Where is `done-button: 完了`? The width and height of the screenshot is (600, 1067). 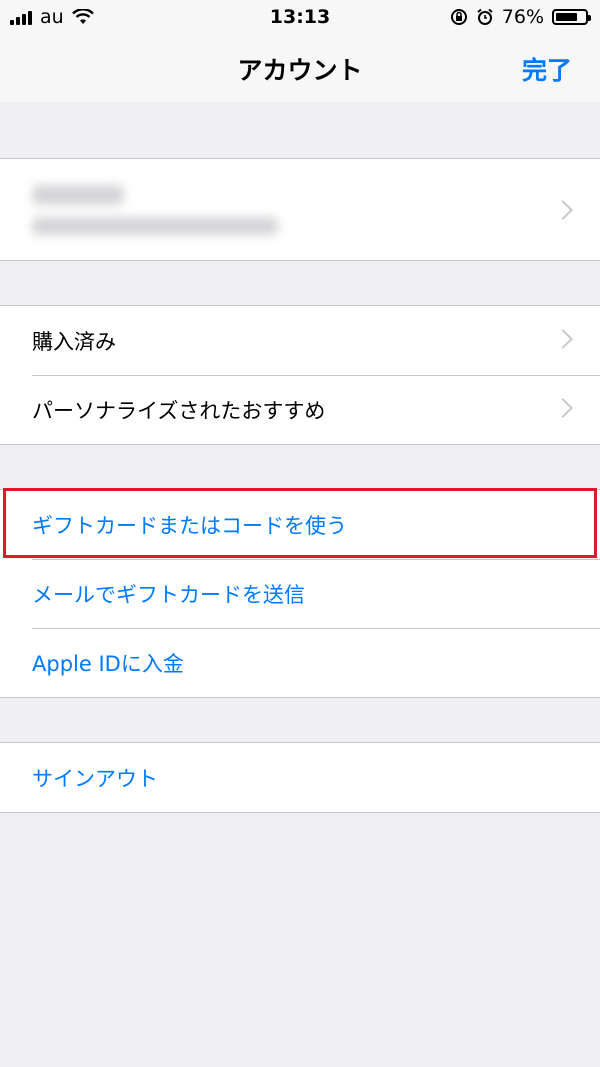
done-button: 完了 is located at coordinates (547, 69).